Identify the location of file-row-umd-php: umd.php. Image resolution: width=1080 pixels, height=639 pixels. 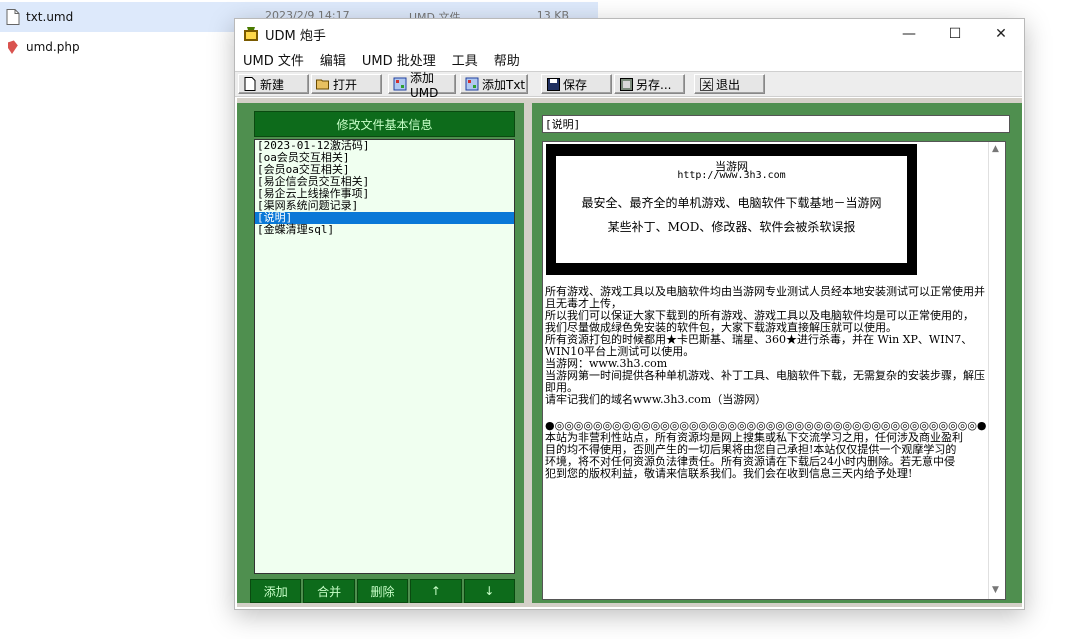
(40, 47).